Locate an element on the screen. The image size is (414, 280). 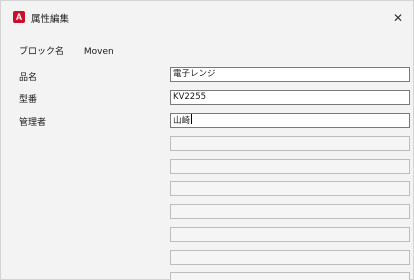
attribute-label-hinmei: 品名 is located at coordinates (28, 78).